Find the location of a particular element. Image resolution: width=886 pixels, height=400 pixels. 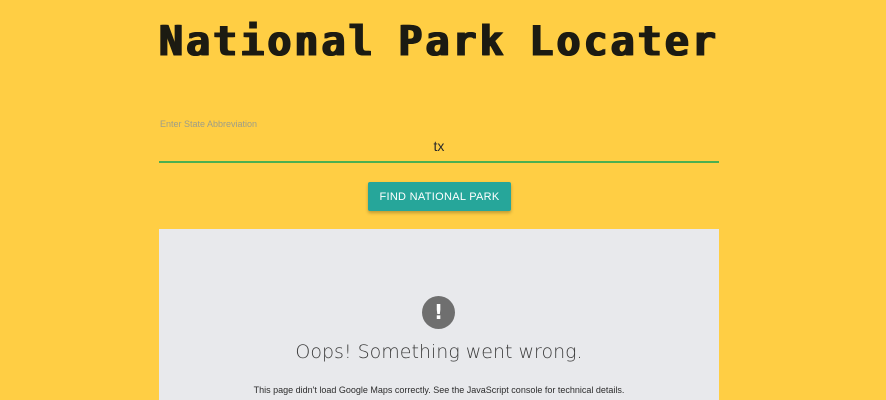

error-exclamation-icon: ! is located at coordinates (438, 312).